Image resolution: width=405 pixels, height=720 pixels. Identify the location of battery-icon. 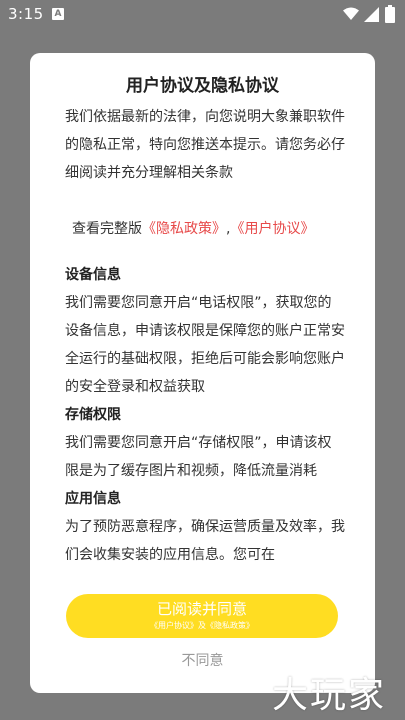
(390, 14).